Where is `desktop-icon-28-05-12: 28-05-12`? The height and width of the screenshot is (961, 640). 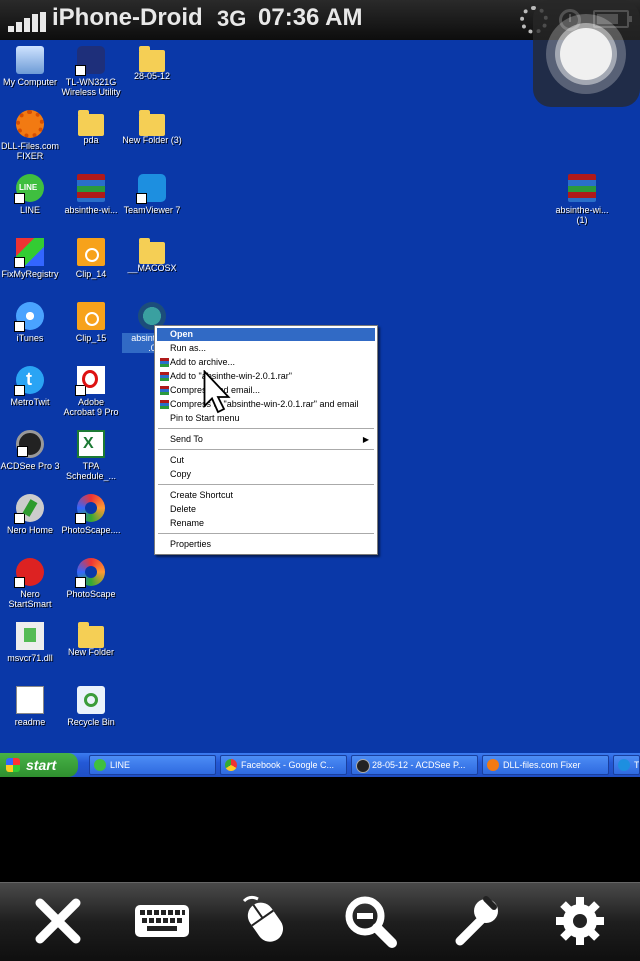
desktop-icon-28-05-12: 28-05-12 is located at coordinates (152, 63).